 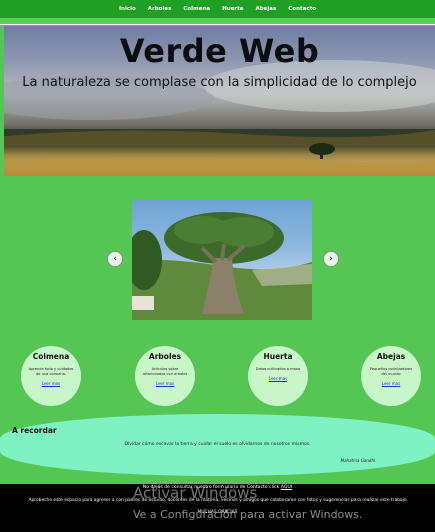 What do you see at coordinates (248, 514) in the screenshot?
I see `windows-activation-subtitle: Ve a Configuración para activar Windows.` at bounding box center [248, 514].